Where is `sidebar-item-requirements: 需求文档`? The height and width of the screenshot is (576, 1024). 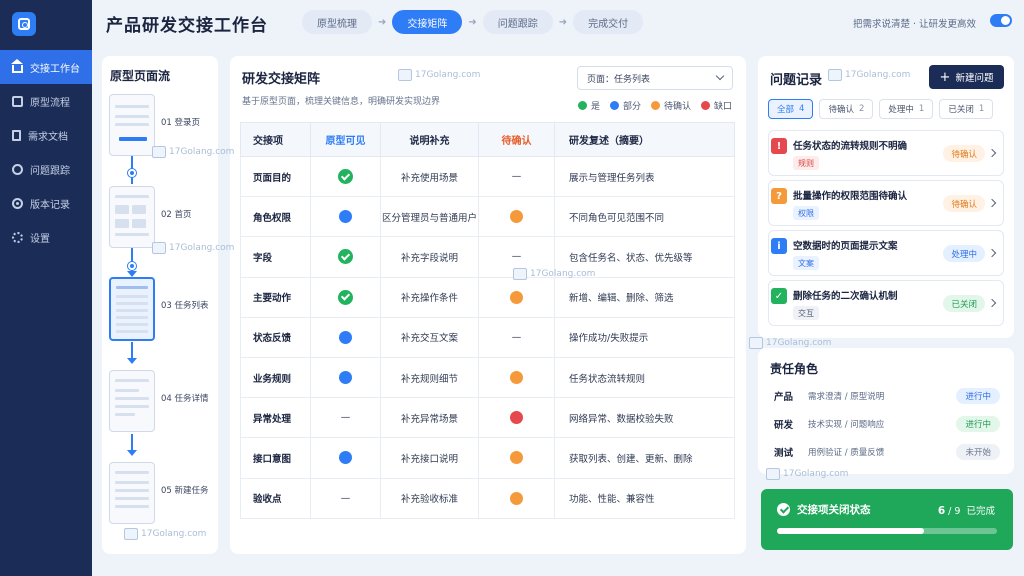 sidebar-item-requirements: 需求文档 is located at coordinates (46, 135).